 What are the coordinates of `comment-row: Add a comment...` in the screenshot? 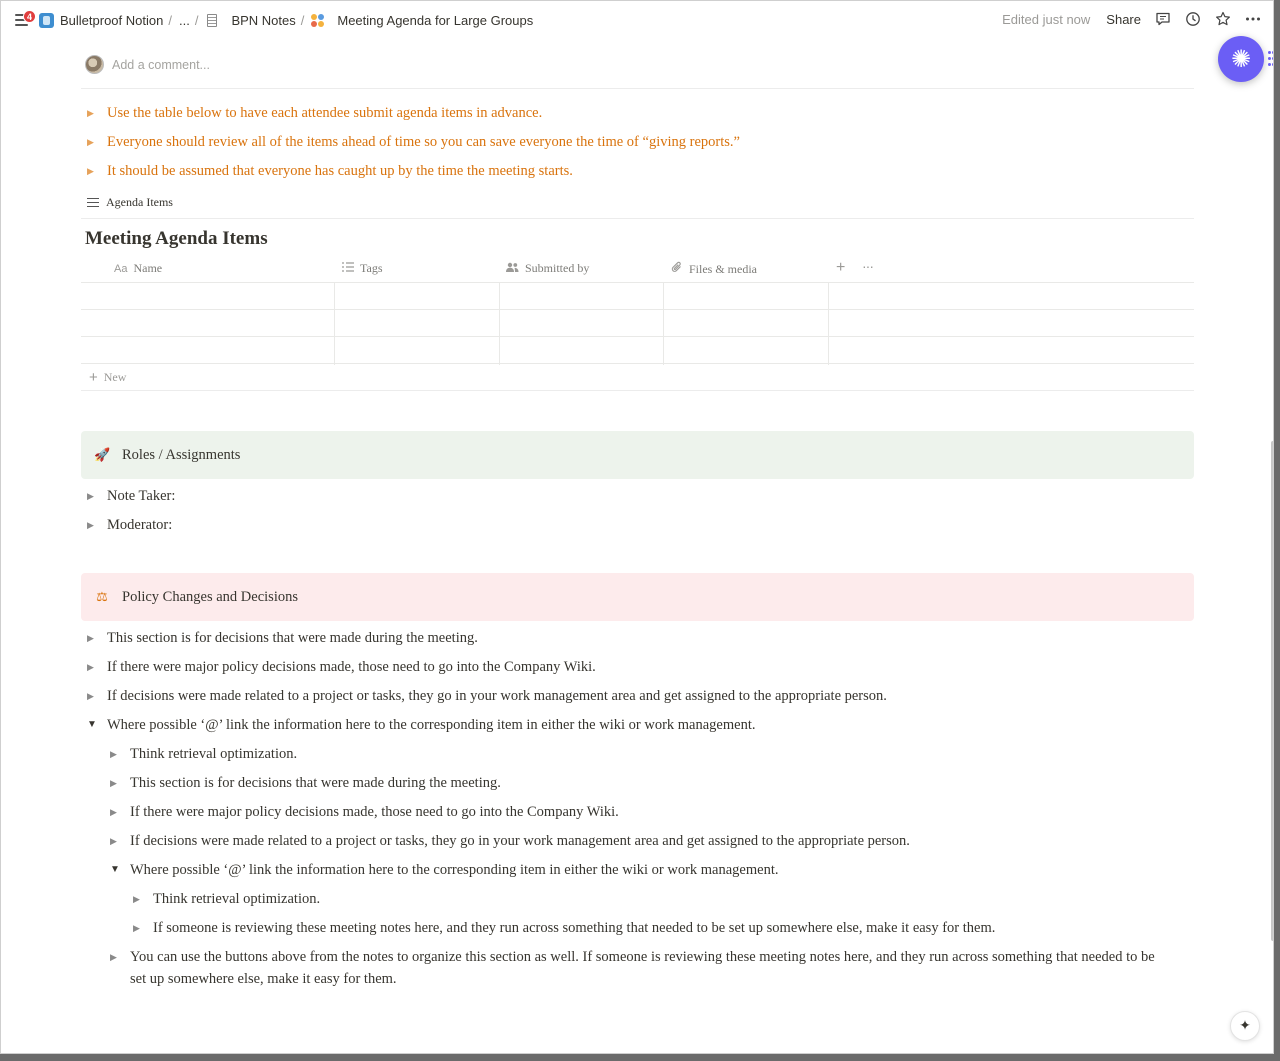 It's located at (147, 64).